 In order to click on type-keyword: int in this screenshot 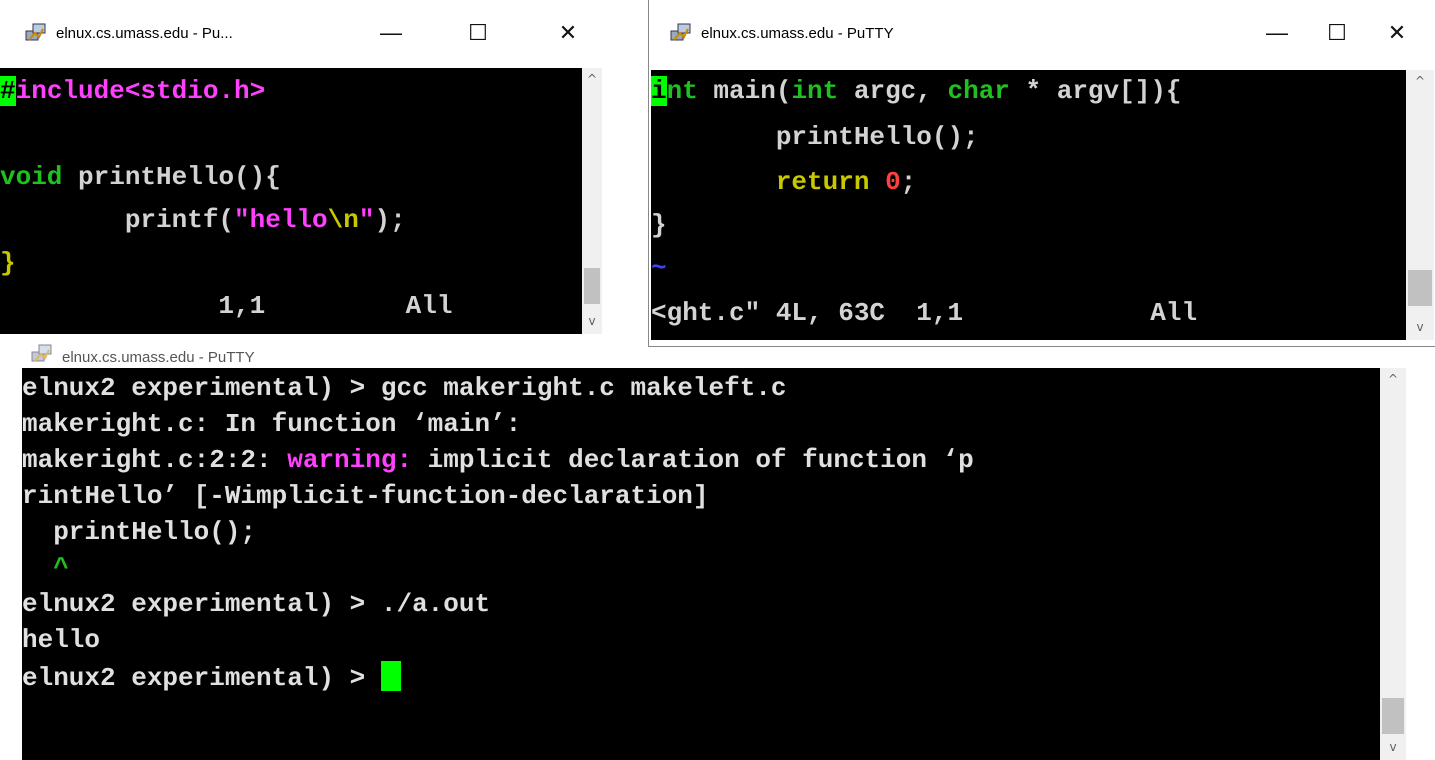, I will do `click(815, 91)`.